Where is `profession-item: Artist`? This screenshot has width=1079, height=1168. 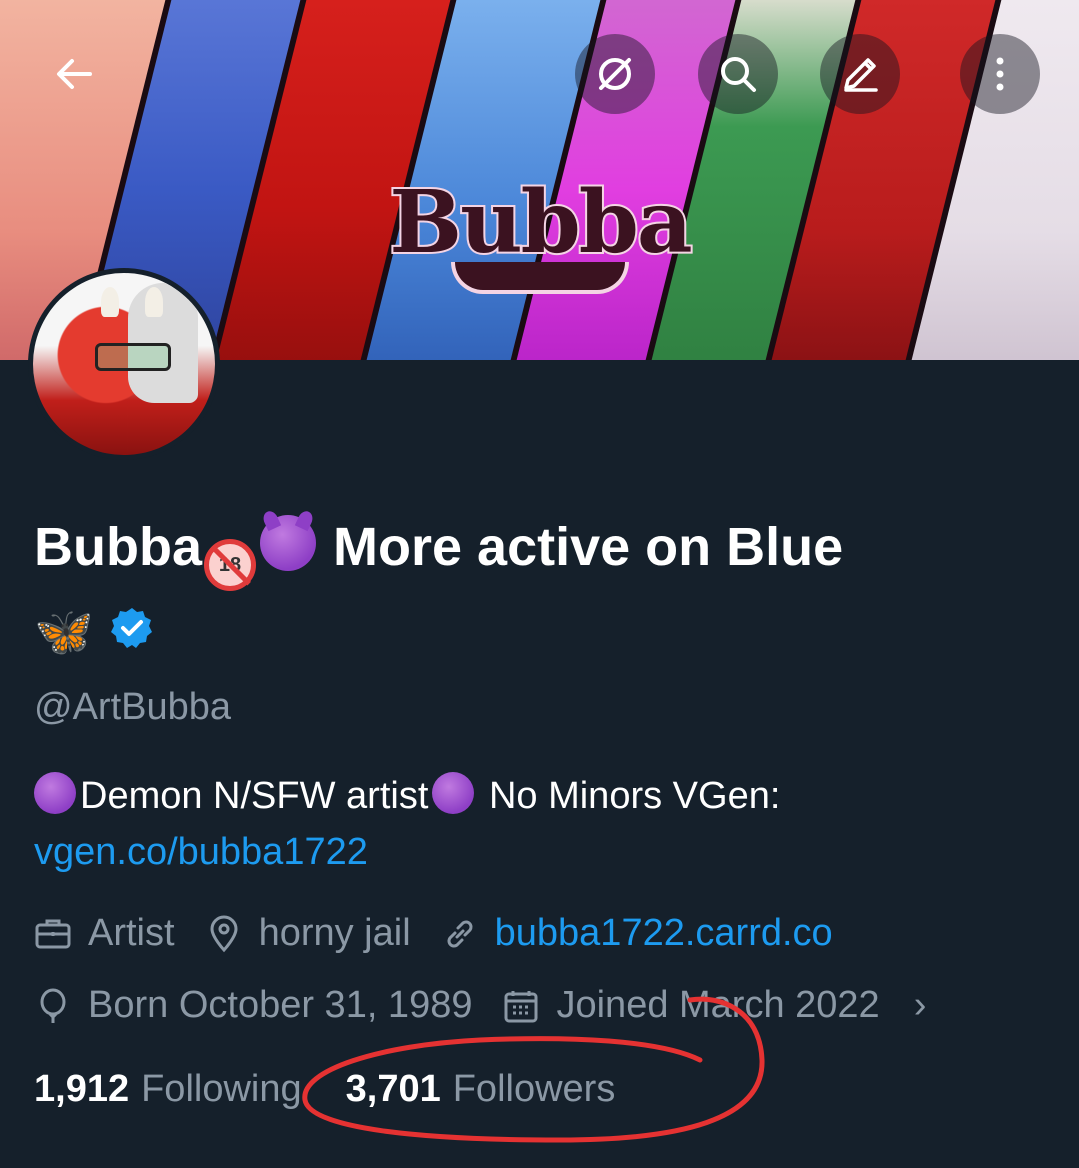 profession-item: Artist is located at coordinates (104, 933).